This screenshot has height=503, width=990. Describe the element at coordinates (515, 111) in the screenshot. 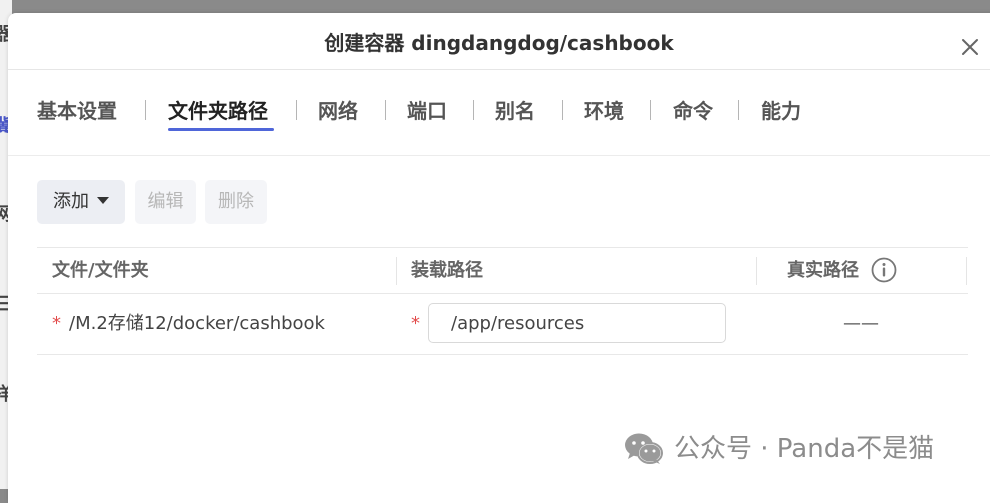

I see `tab-alias: 别名` at that location.